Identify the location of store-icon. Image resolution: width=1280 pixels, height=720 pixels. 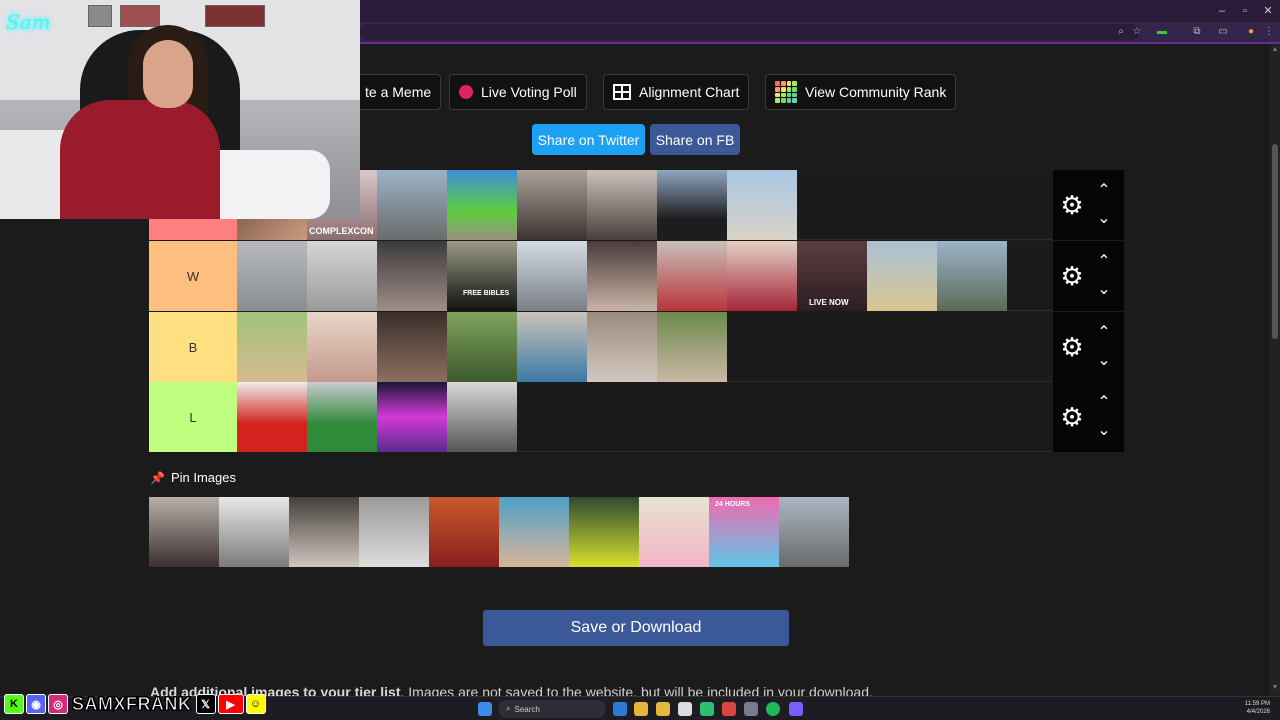
(685, 709).